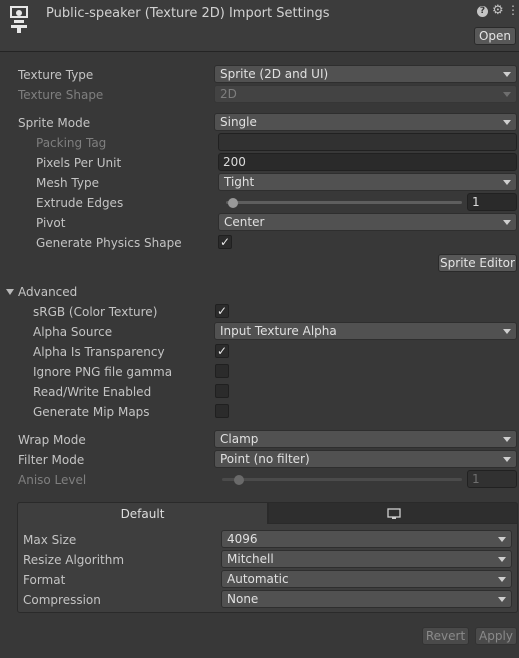 Image resolution: width=519 pixels, height=658 pixels. I want to click on generate-mip-maps-checkbox, so click(222, 411).